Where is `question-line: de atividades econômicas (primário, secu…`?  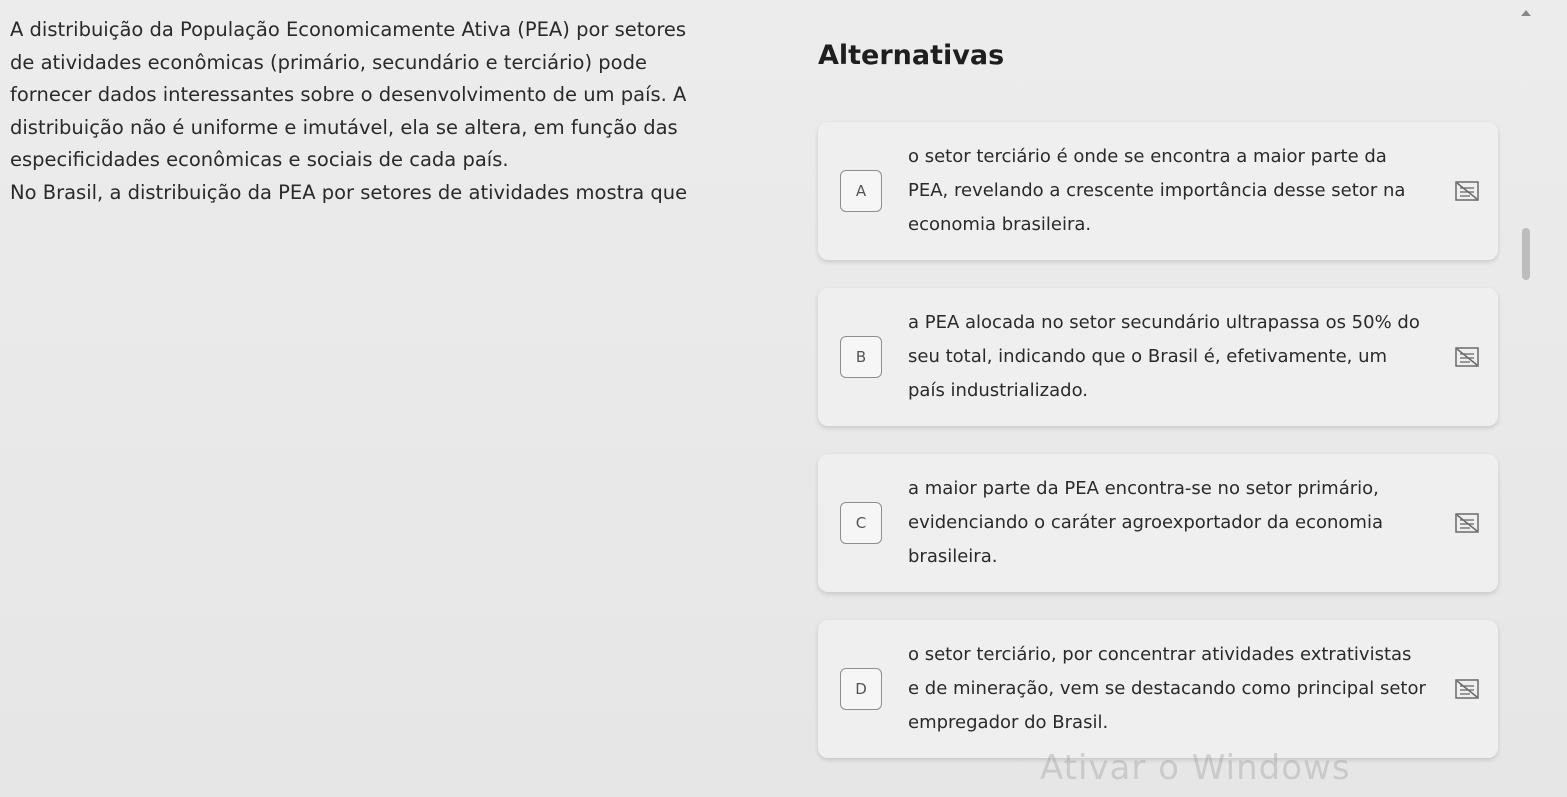 question-line: de atividades econômicas (primário, secu… is located at coordinates (328, 62).